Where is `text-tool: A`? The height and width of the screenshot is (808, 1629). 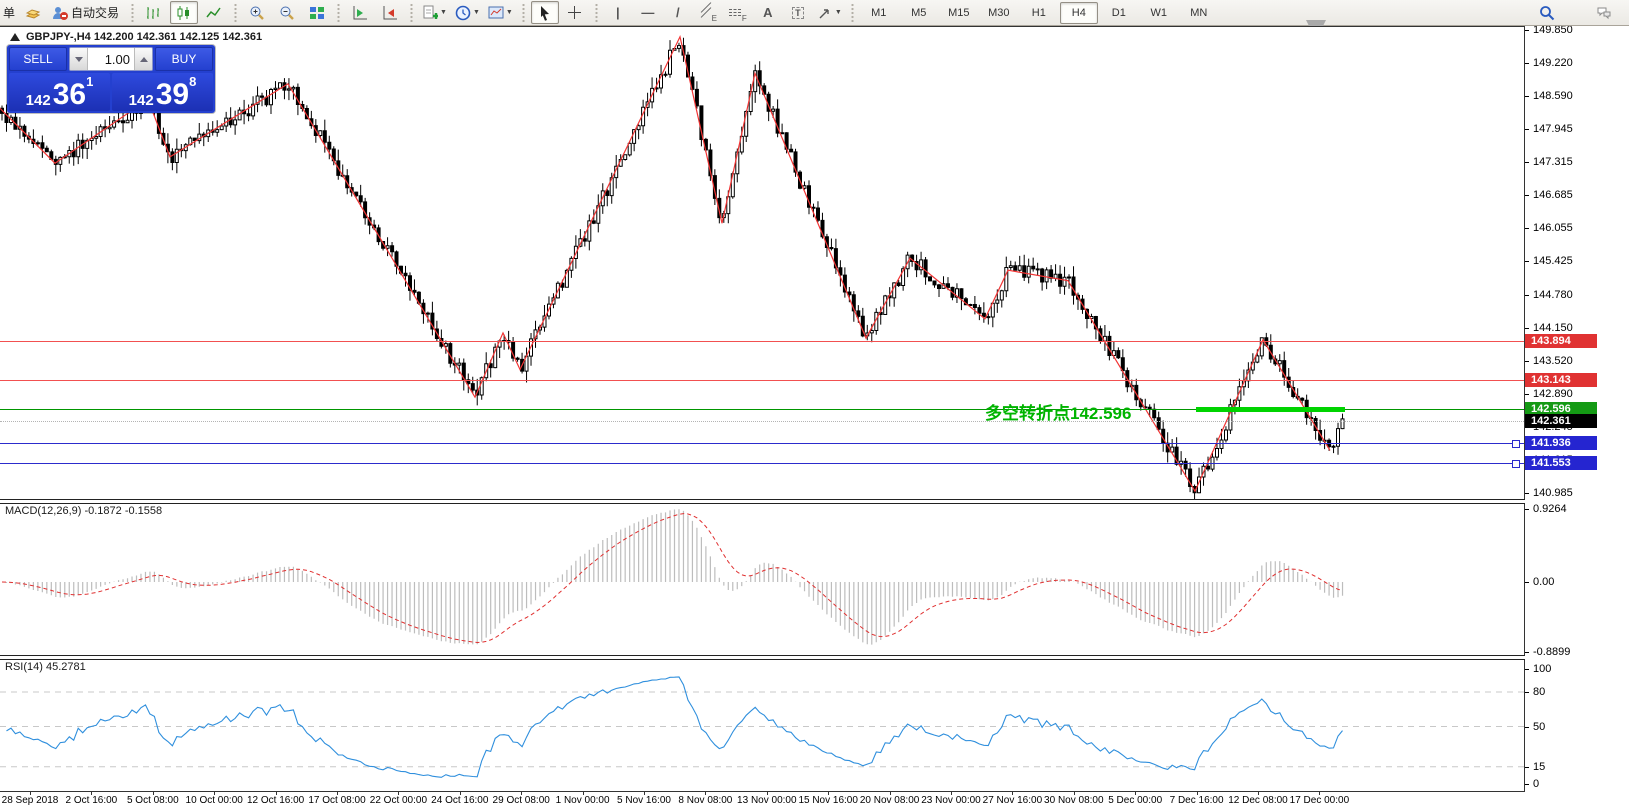 text-tool: A is located at coordinates (768, 12).